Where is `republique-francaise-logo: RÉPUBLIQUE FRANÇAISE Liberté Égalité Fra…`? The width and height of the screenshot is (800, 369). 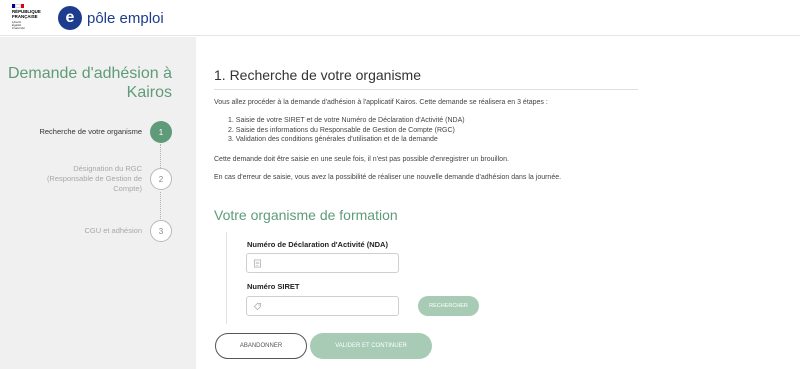
republique-francaise-logo: RÉPUBLIQUE FRANÇAISE Liberté Égalité Fra… is located at coordinates (29, 19).